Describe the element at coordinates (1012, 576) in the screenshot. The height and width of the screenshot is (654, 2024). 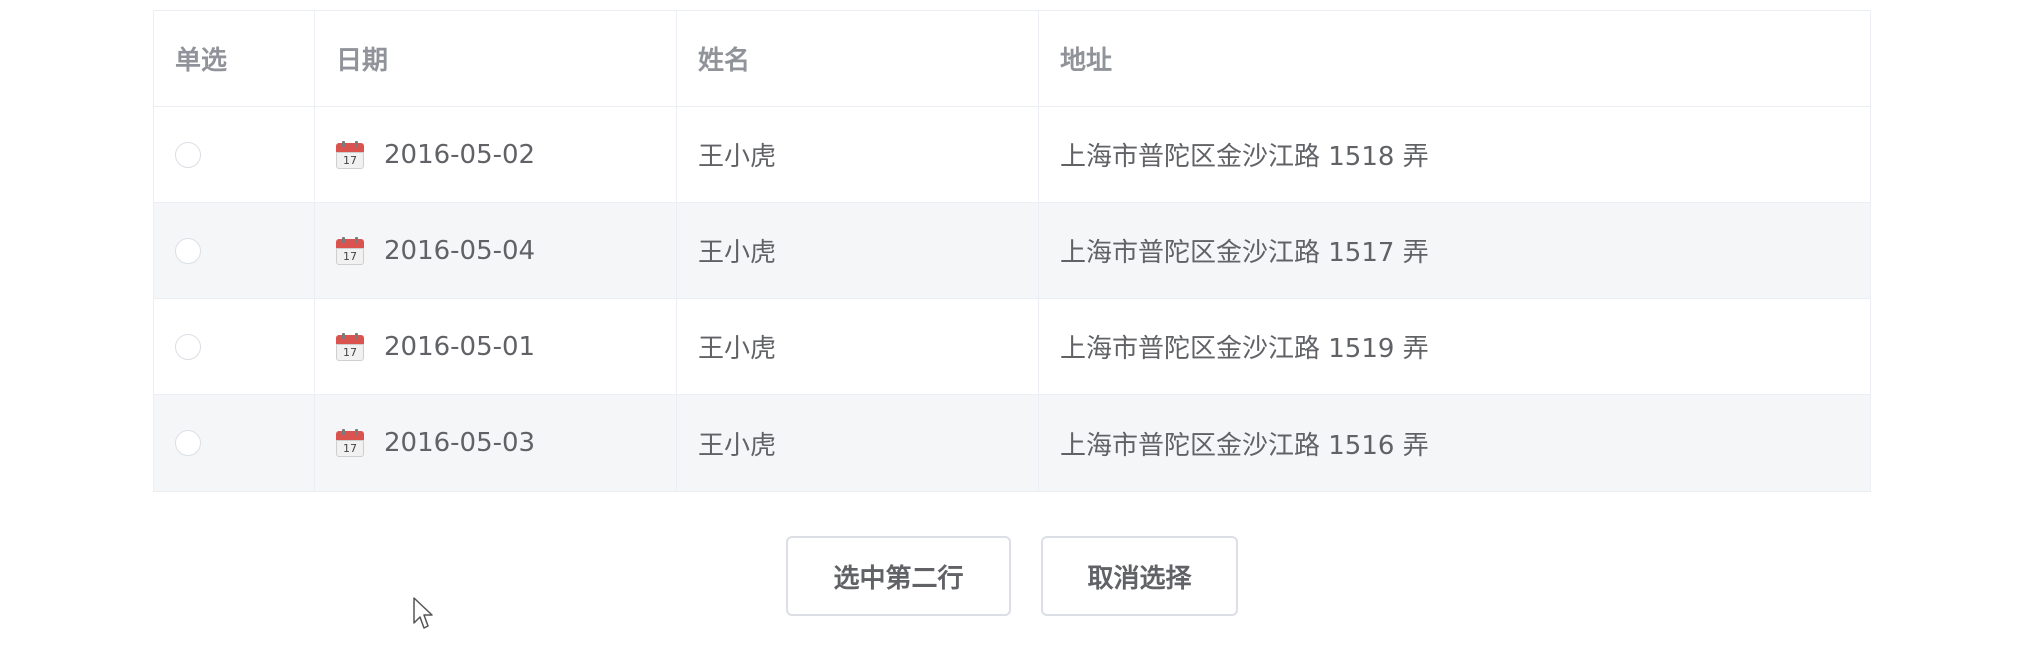
I see `action-buttons: 选中第二行 取消选择` at that location.